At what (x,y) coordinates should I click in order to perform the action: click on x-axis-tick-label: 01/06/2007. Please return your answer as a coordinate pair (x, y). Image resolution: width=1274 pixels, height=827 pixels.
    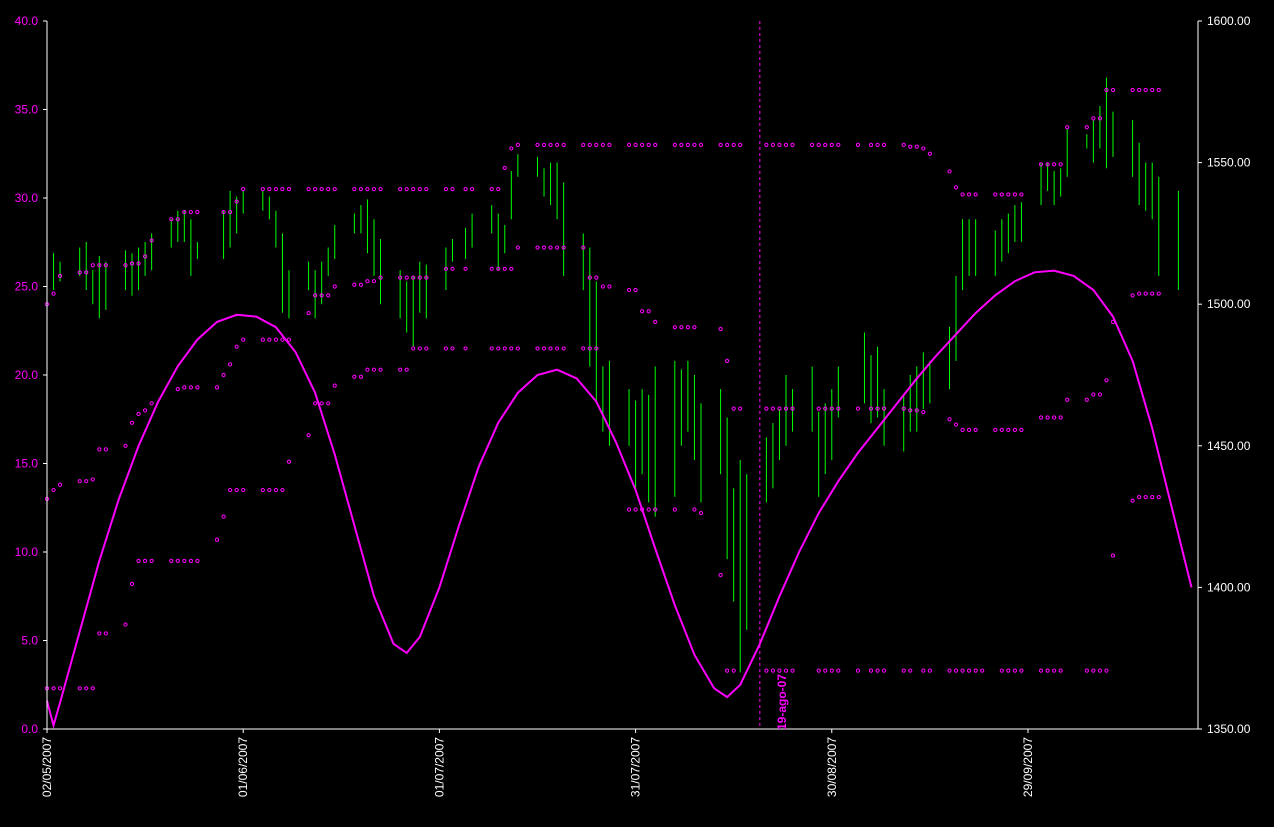
    Looking at the image, I should click on (243, 767).